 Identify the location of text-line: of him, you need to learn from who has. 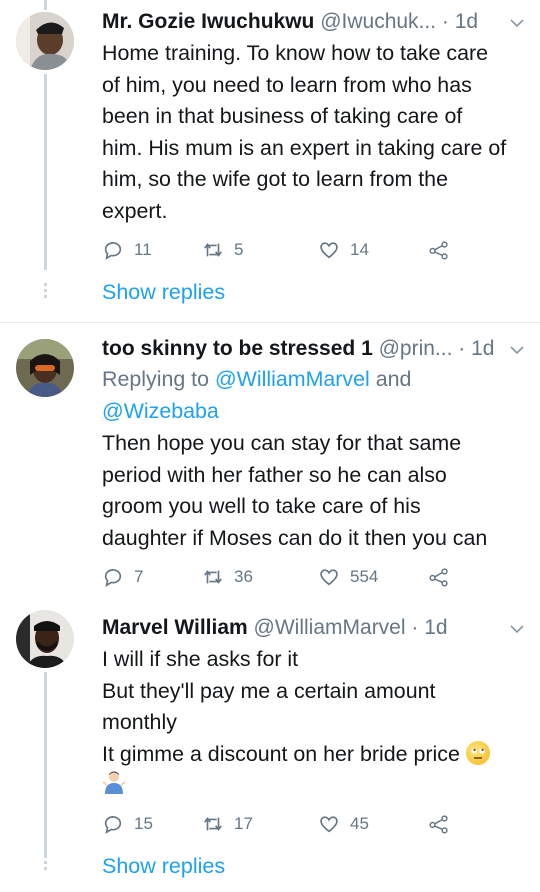
(287, 84).